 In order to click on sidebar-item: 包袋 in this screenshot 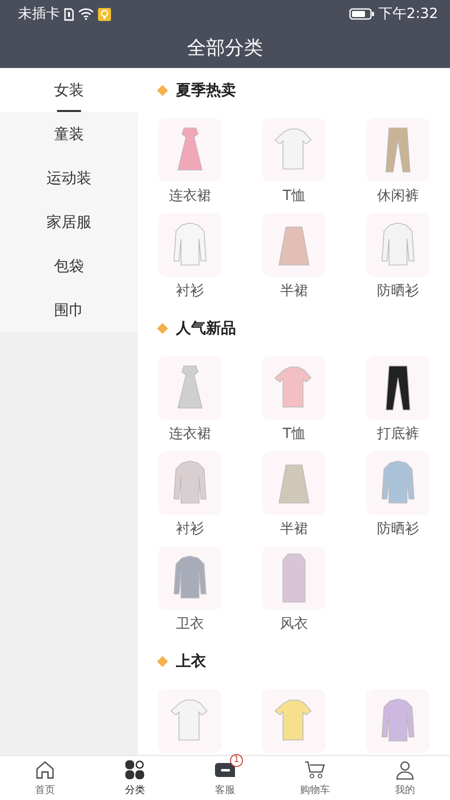, I will do `click(69, 266)`.